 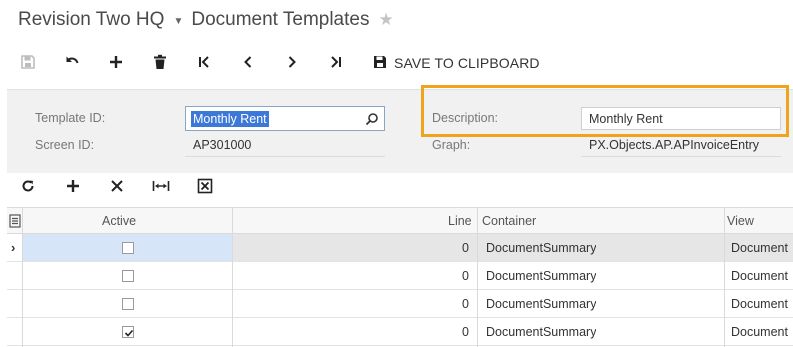 I want to click on star-icon: ★, so click(x=385, y=20).